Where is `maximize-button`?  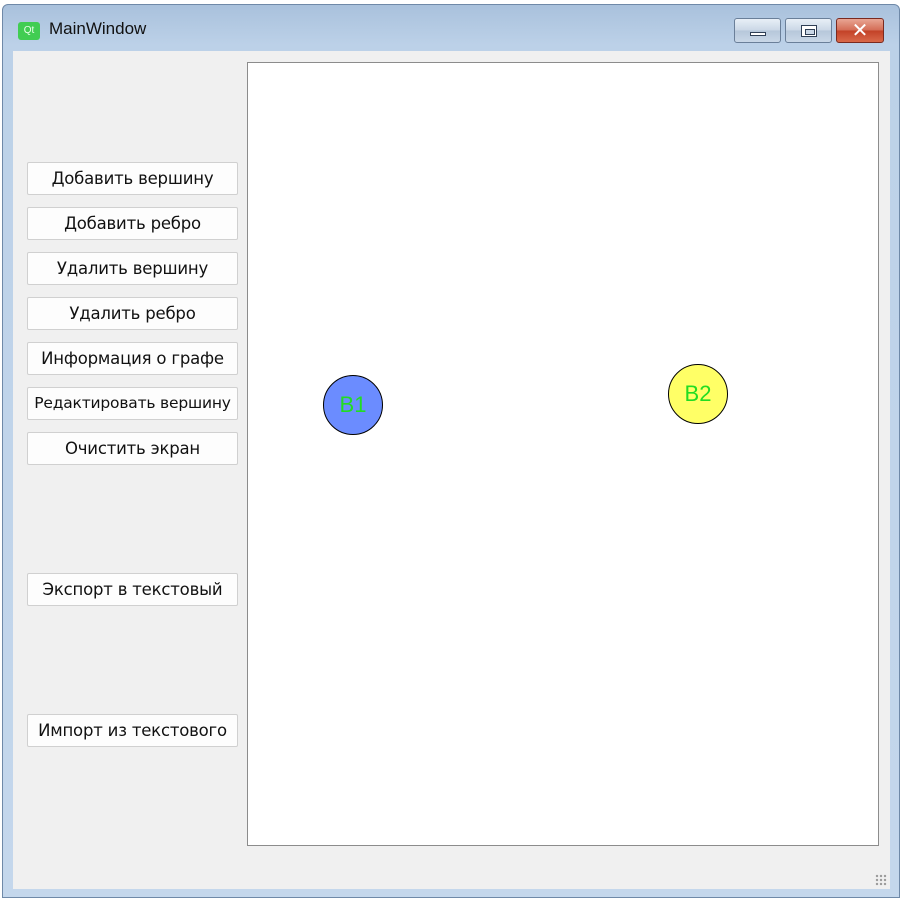 maximize-button is located at coordinates (808, 30).